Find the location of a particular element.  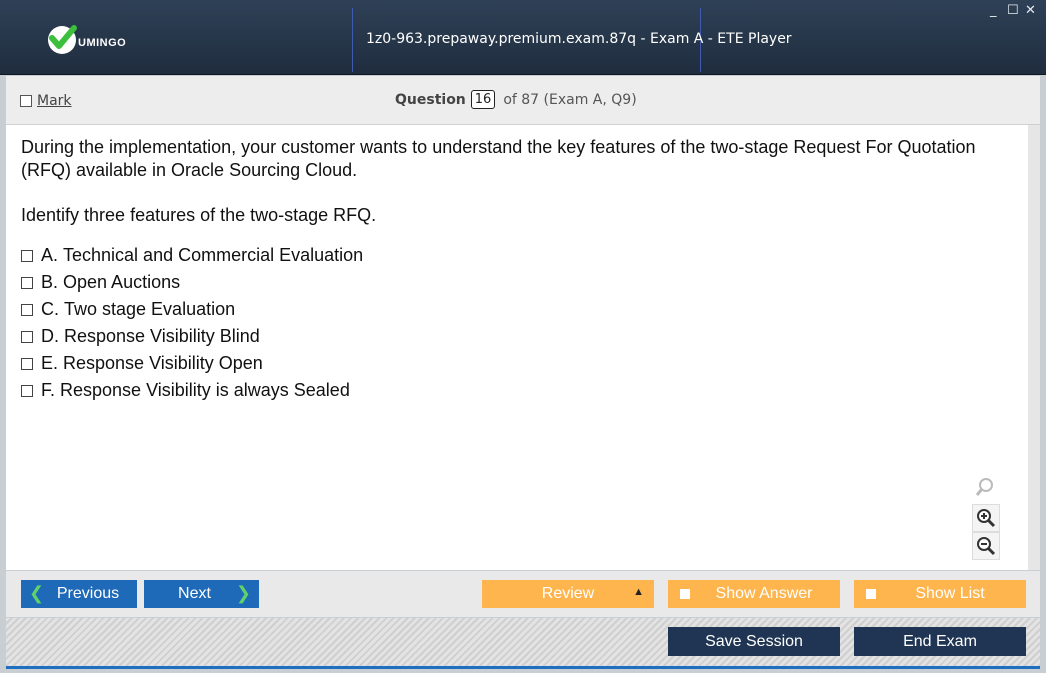

show-list-button: Show List is located at coordinates (940, 594).